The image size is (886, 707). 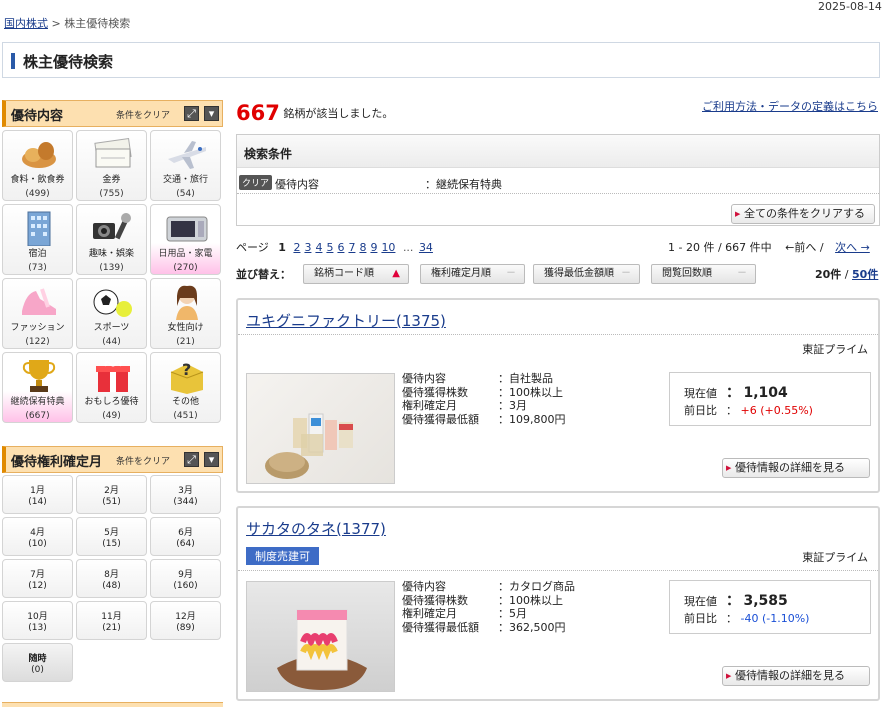 What do you see at coordinates (440, 419) in the screenshot?
I see `detail-key: 優待獲得最低額` at bounding box center [440, 419].